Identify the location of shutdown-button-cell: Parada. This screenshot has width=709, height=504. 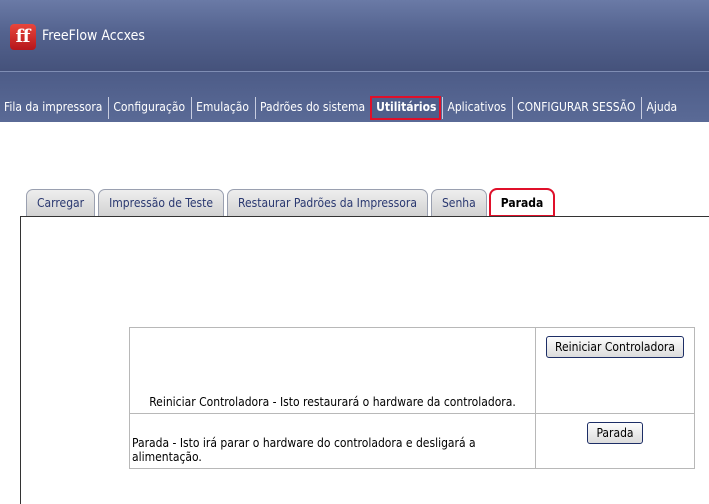
(615, 441).